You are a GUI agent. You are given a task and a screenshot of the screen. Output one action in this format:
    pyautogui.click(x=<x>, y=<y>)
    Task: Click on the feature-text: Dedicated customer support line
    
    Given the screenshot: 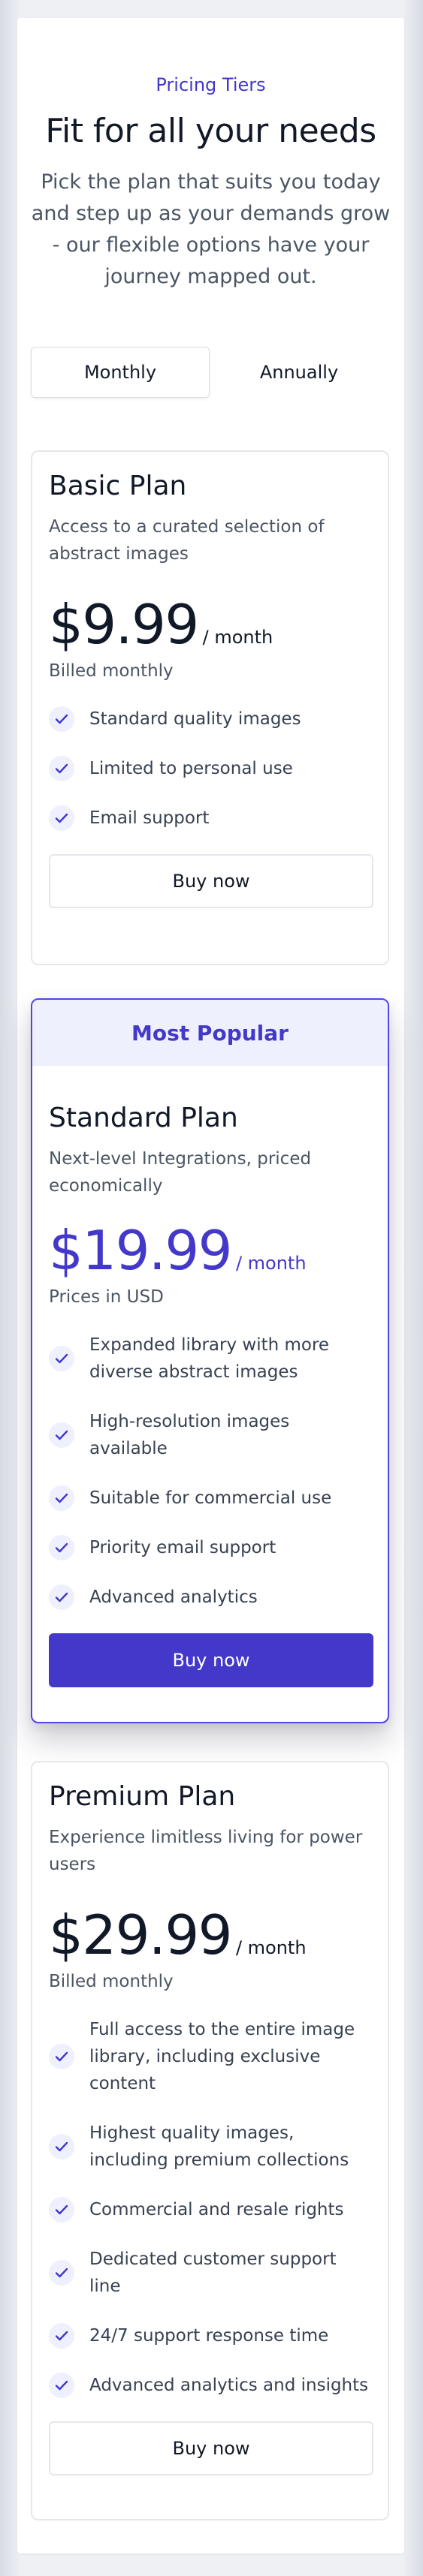 What is the action you would take?
    pyautogui.click(x=213, y=2272)
    